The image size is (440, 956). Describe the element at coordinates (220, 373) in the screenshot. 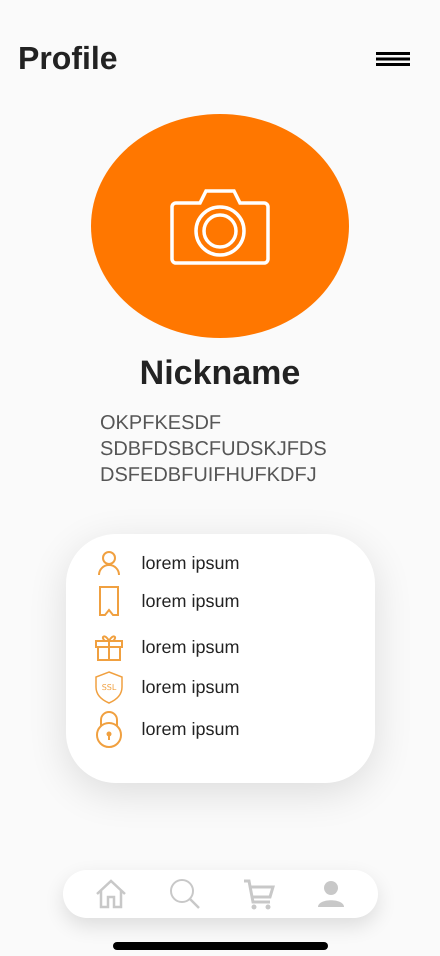

I see `nickname: Nickname` at that location.